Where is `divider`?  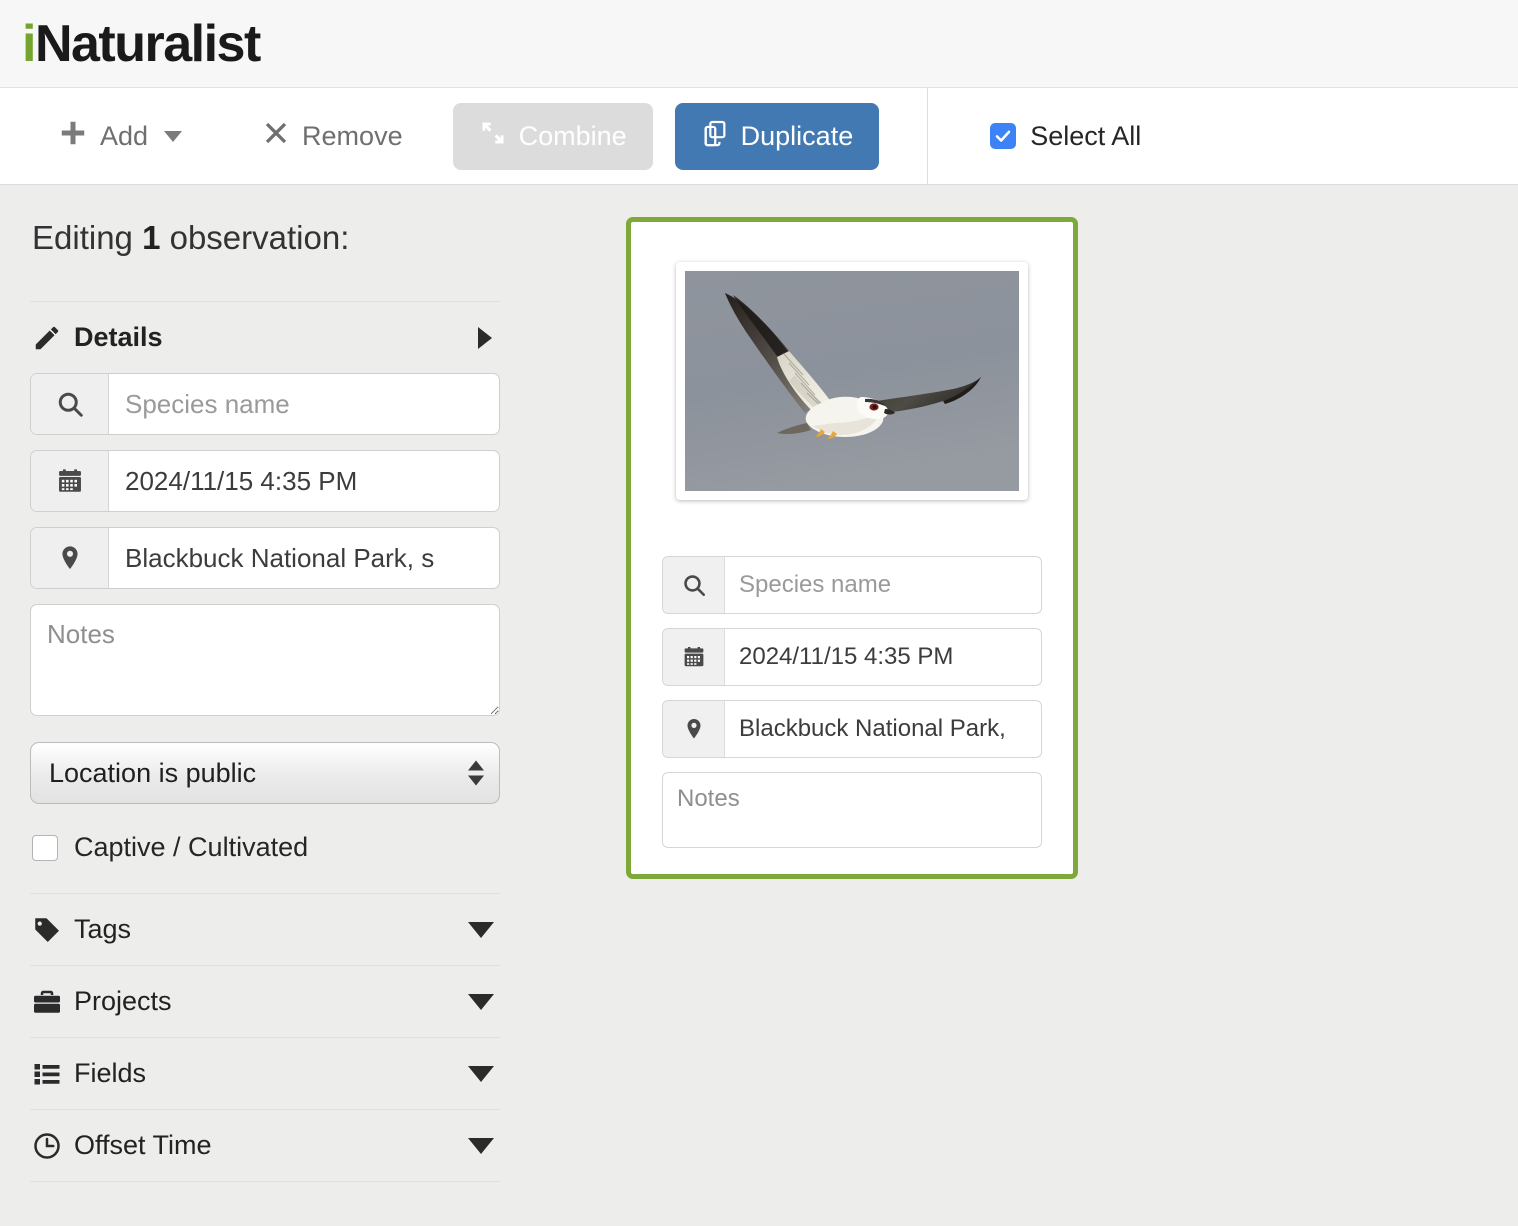 divider is located at coordinates (265, 1181).